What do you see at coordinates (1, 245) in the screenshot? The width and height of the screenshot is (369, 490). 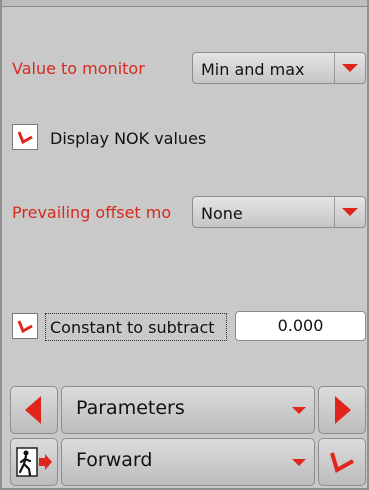 I see `window-frame-left` at bounding box center [1, 245].